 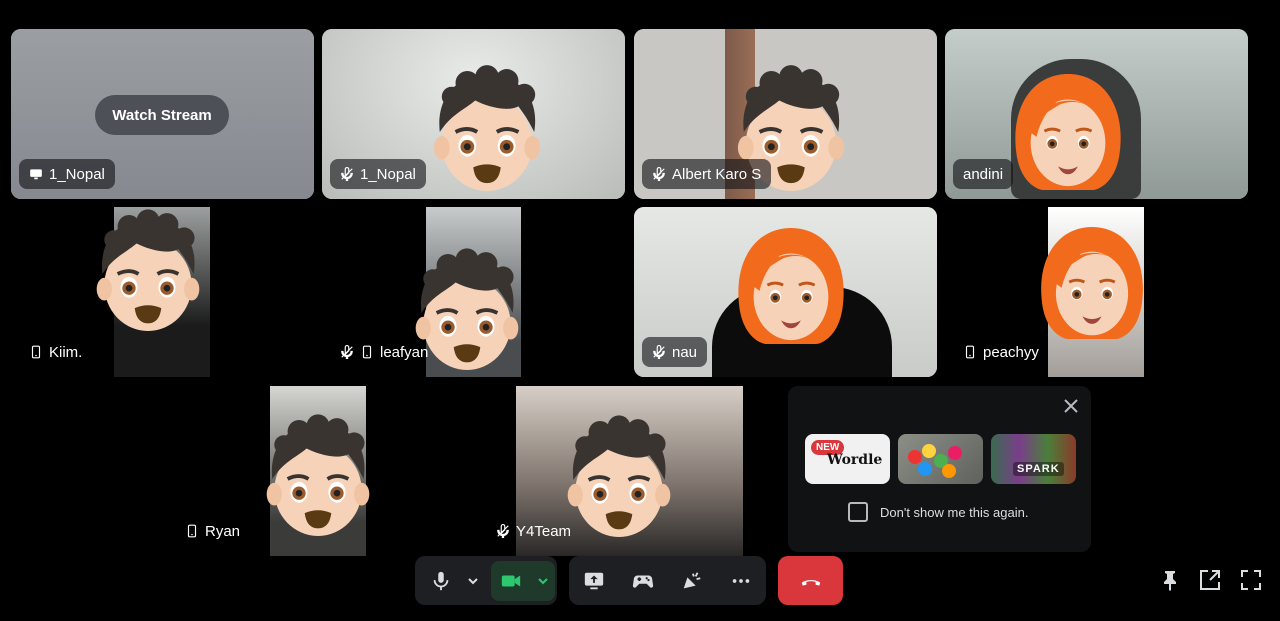 I want to click on mic-icon, so click(x=441, y=580).